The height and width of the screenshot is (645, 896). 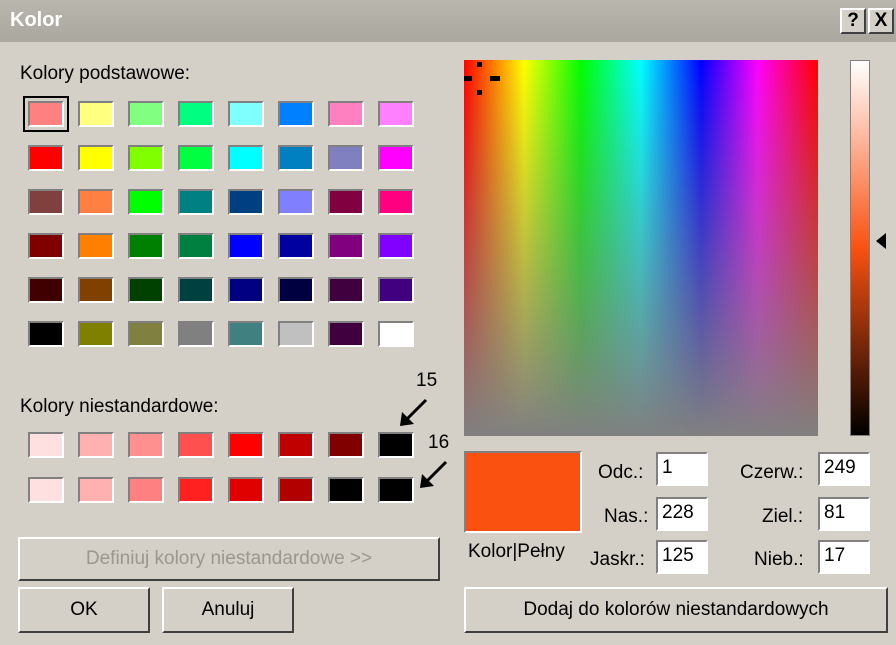 What do you see at coordinates (881, 241) in the screenshot?
I see `luminance-pointer-icon` at bounding box center [881, 241].